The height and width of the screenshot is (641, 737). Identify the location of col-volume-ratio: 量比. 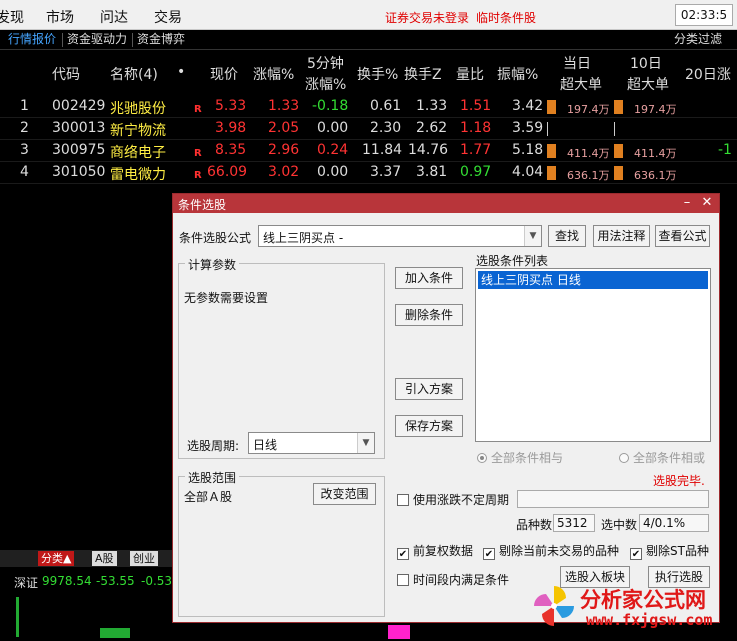
(470, 74).